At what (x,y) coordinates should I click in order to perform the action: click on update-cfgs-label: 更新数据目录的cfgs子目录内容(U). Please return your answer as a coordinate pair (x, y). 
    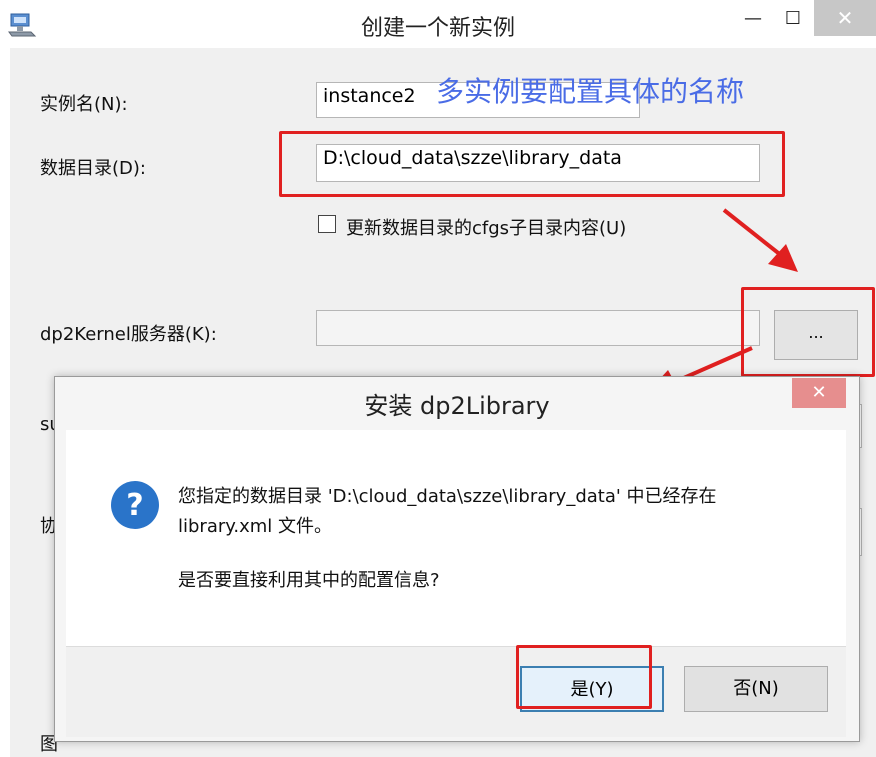
    Looking at the image, I should click on (486, 228).